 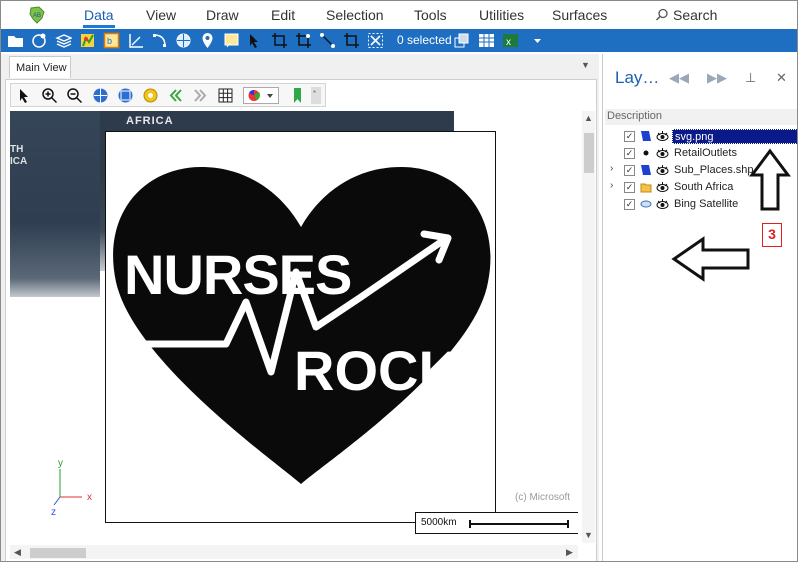 I want to click on svg-text: AB, so click(x=37, y=16).